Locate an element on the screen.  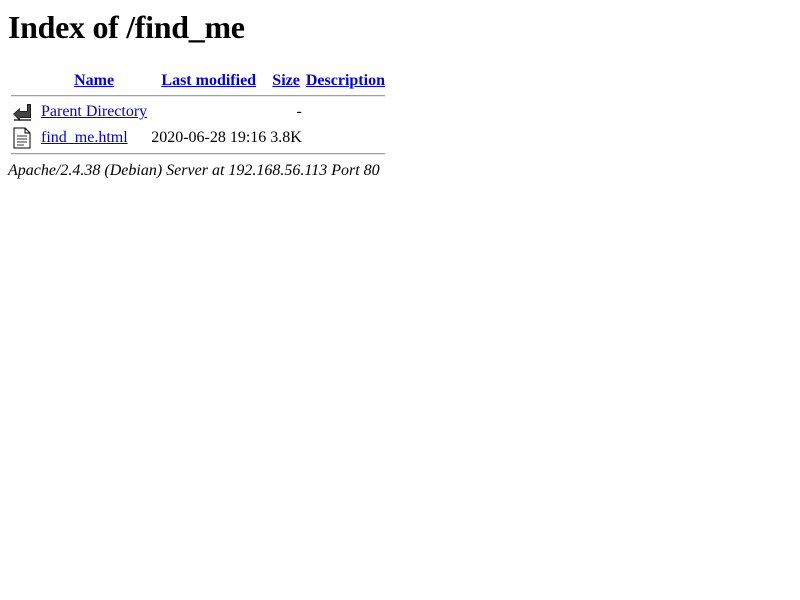
sort-by-description-link: Description is located at coordinates (345, 80).